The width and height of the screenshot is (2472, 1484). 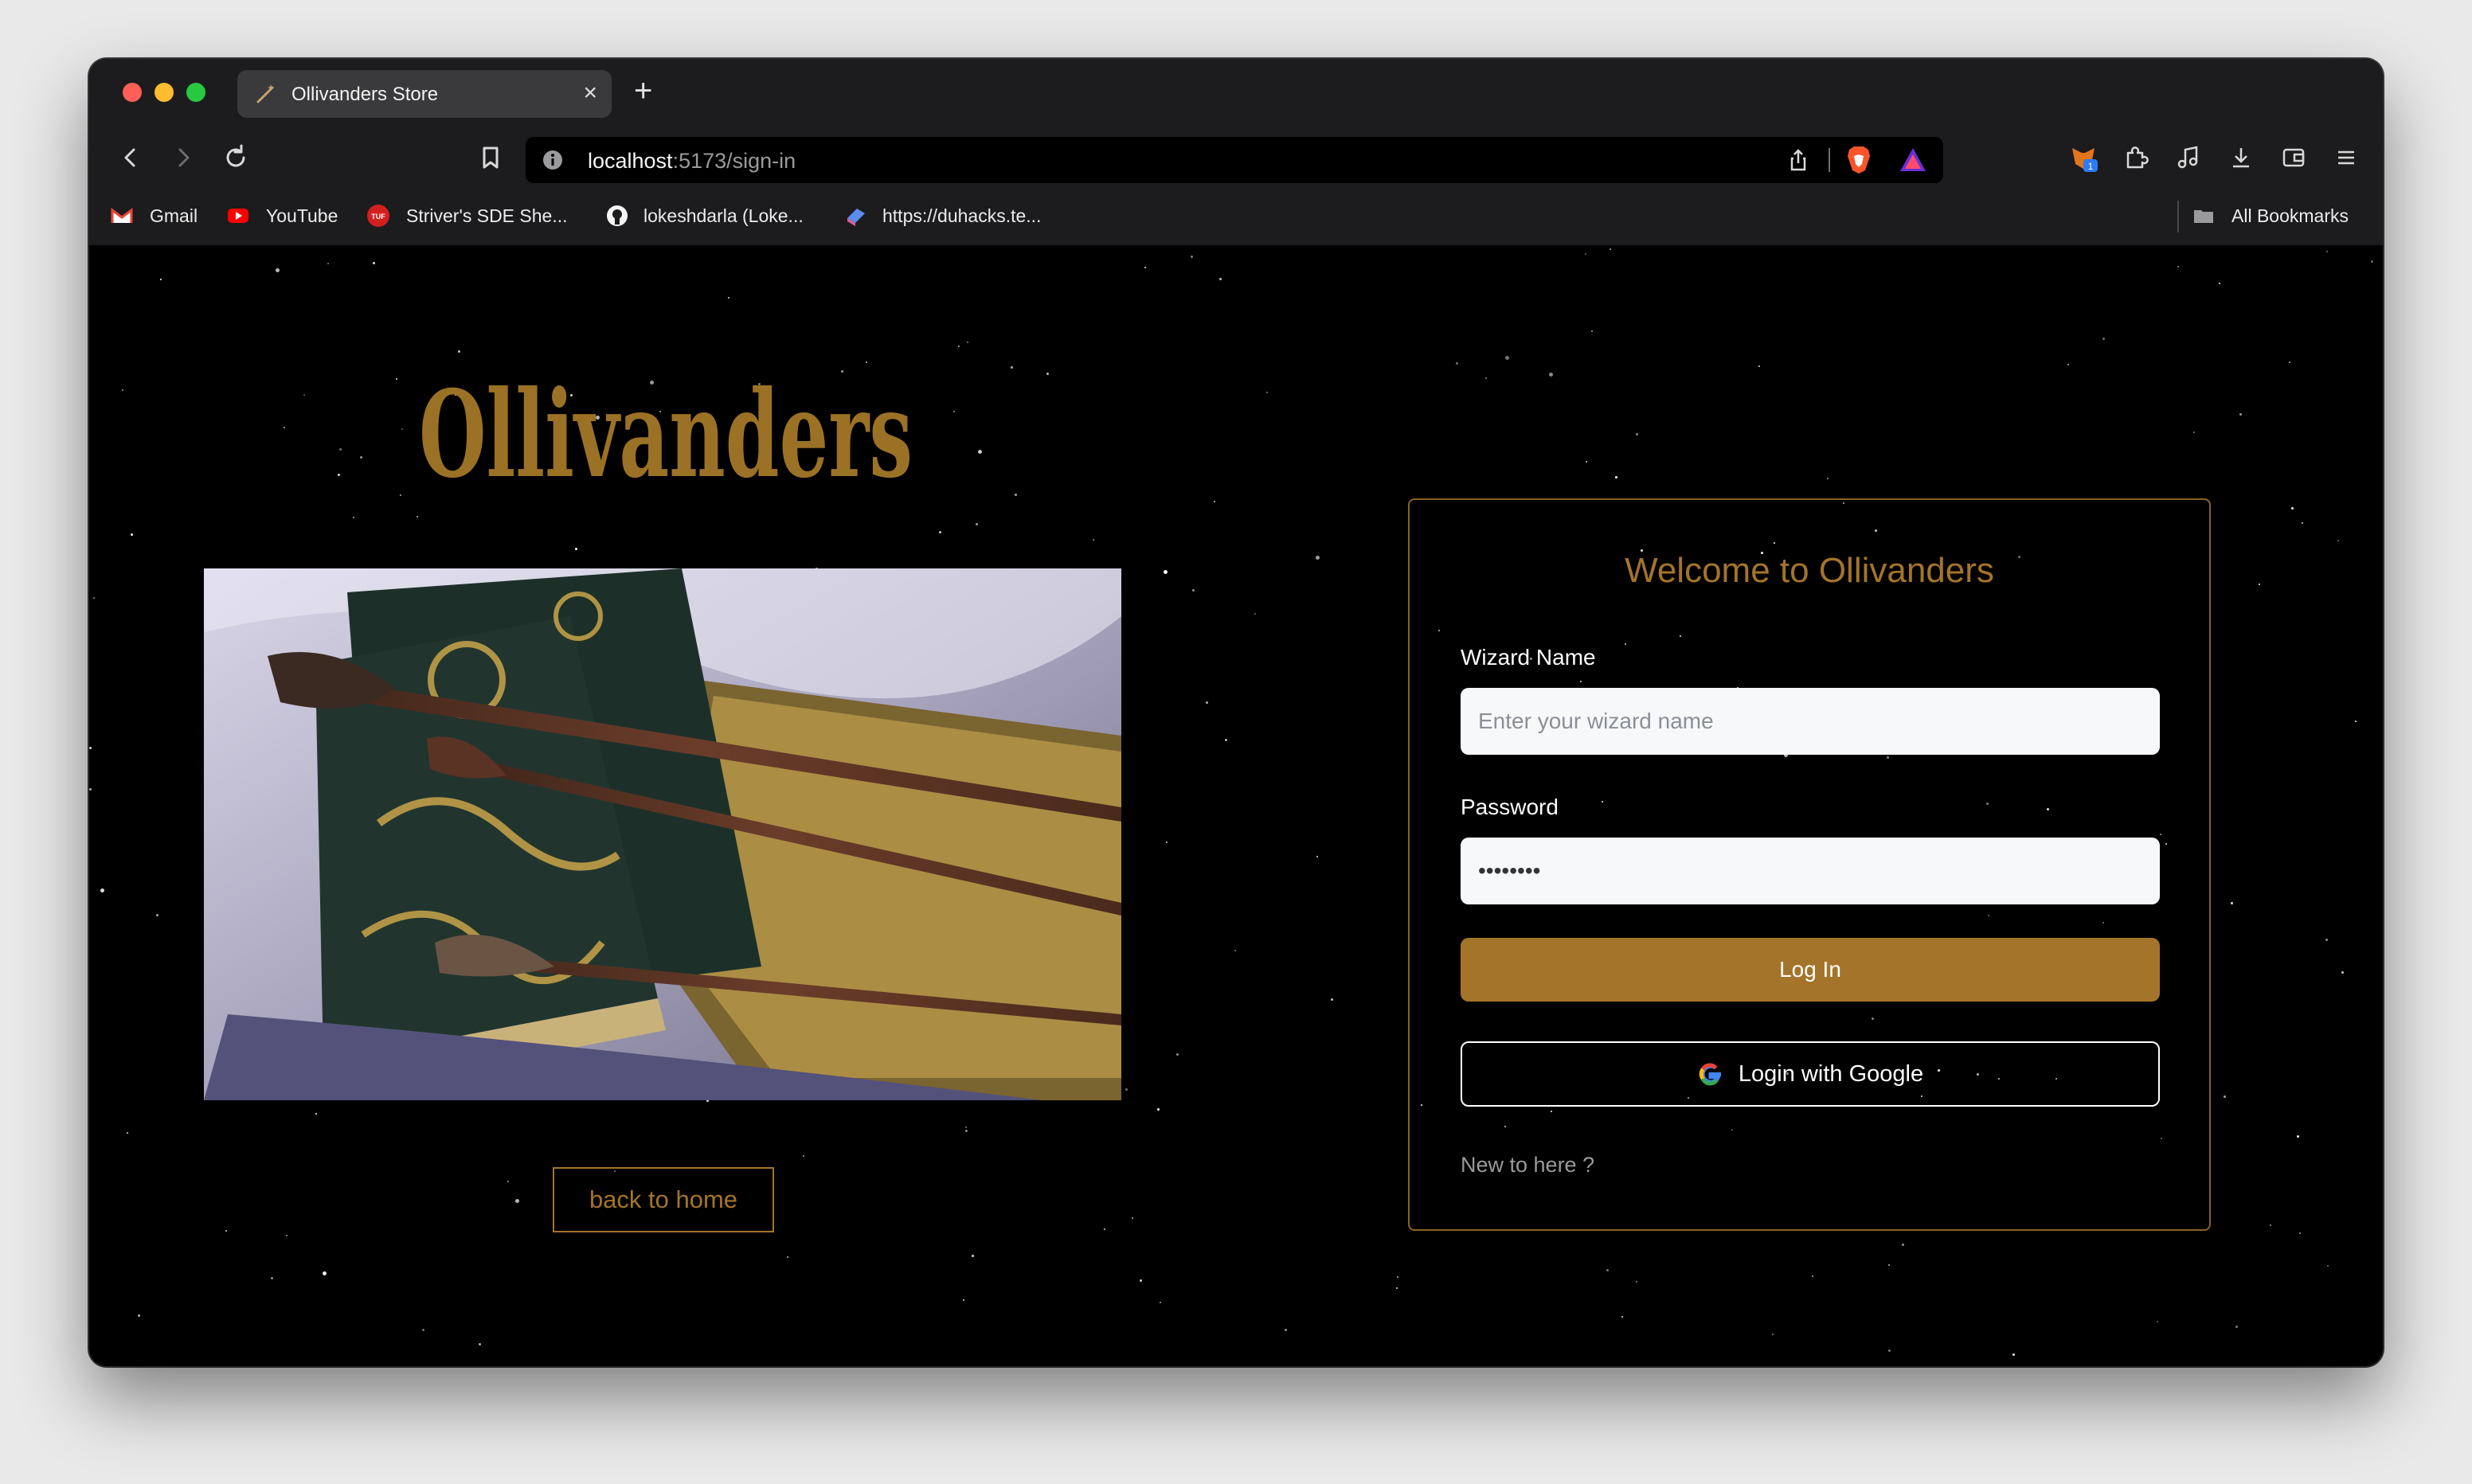 I want to click on all-bookmarks: All Bookmarks, so click(x=2290, y=216).